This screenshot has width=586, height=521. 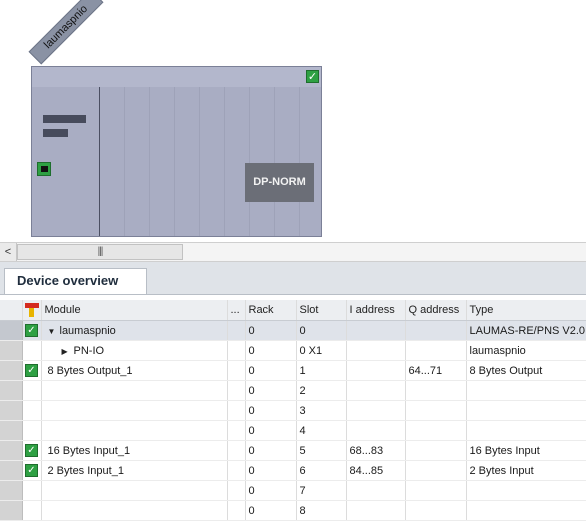 What do you see at coordinates (293, 450) in the screenshot?
I see `table-row: ✓ 16 Bytes Input_1 0 5 68...83 16 Bytes Input` at bounding box center [293, 450].